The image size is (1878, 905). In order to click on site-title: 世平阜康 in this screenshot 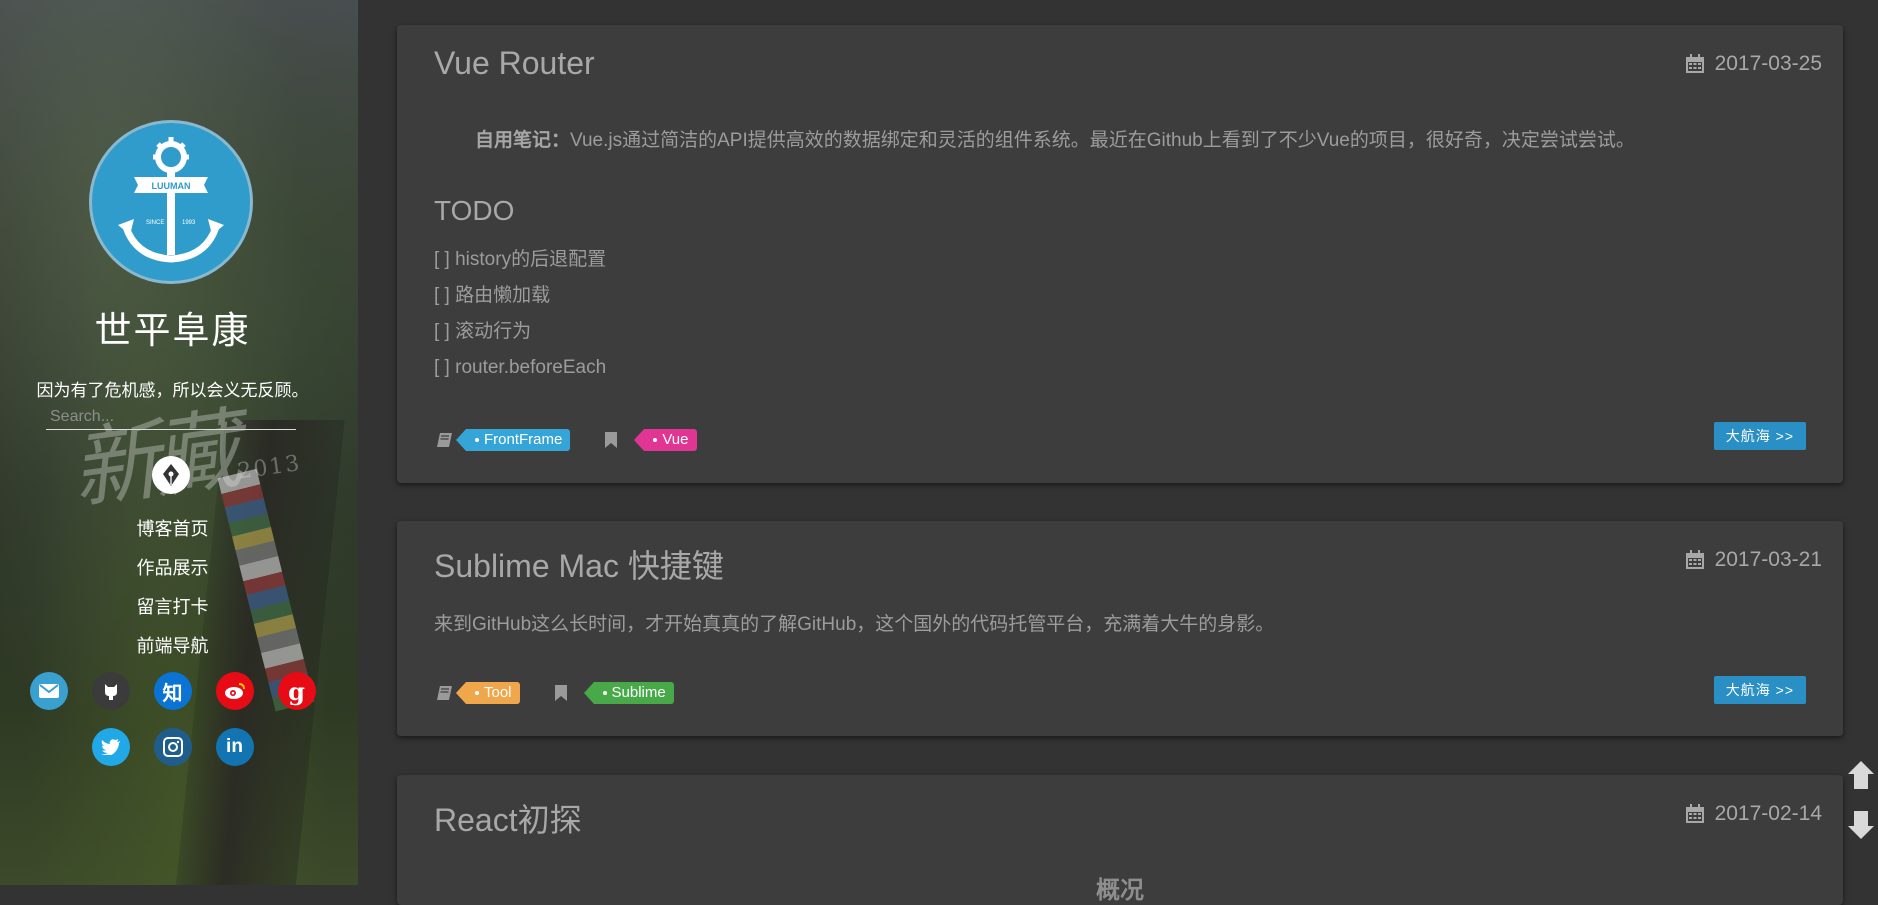, I will do `click(172, 330)`.